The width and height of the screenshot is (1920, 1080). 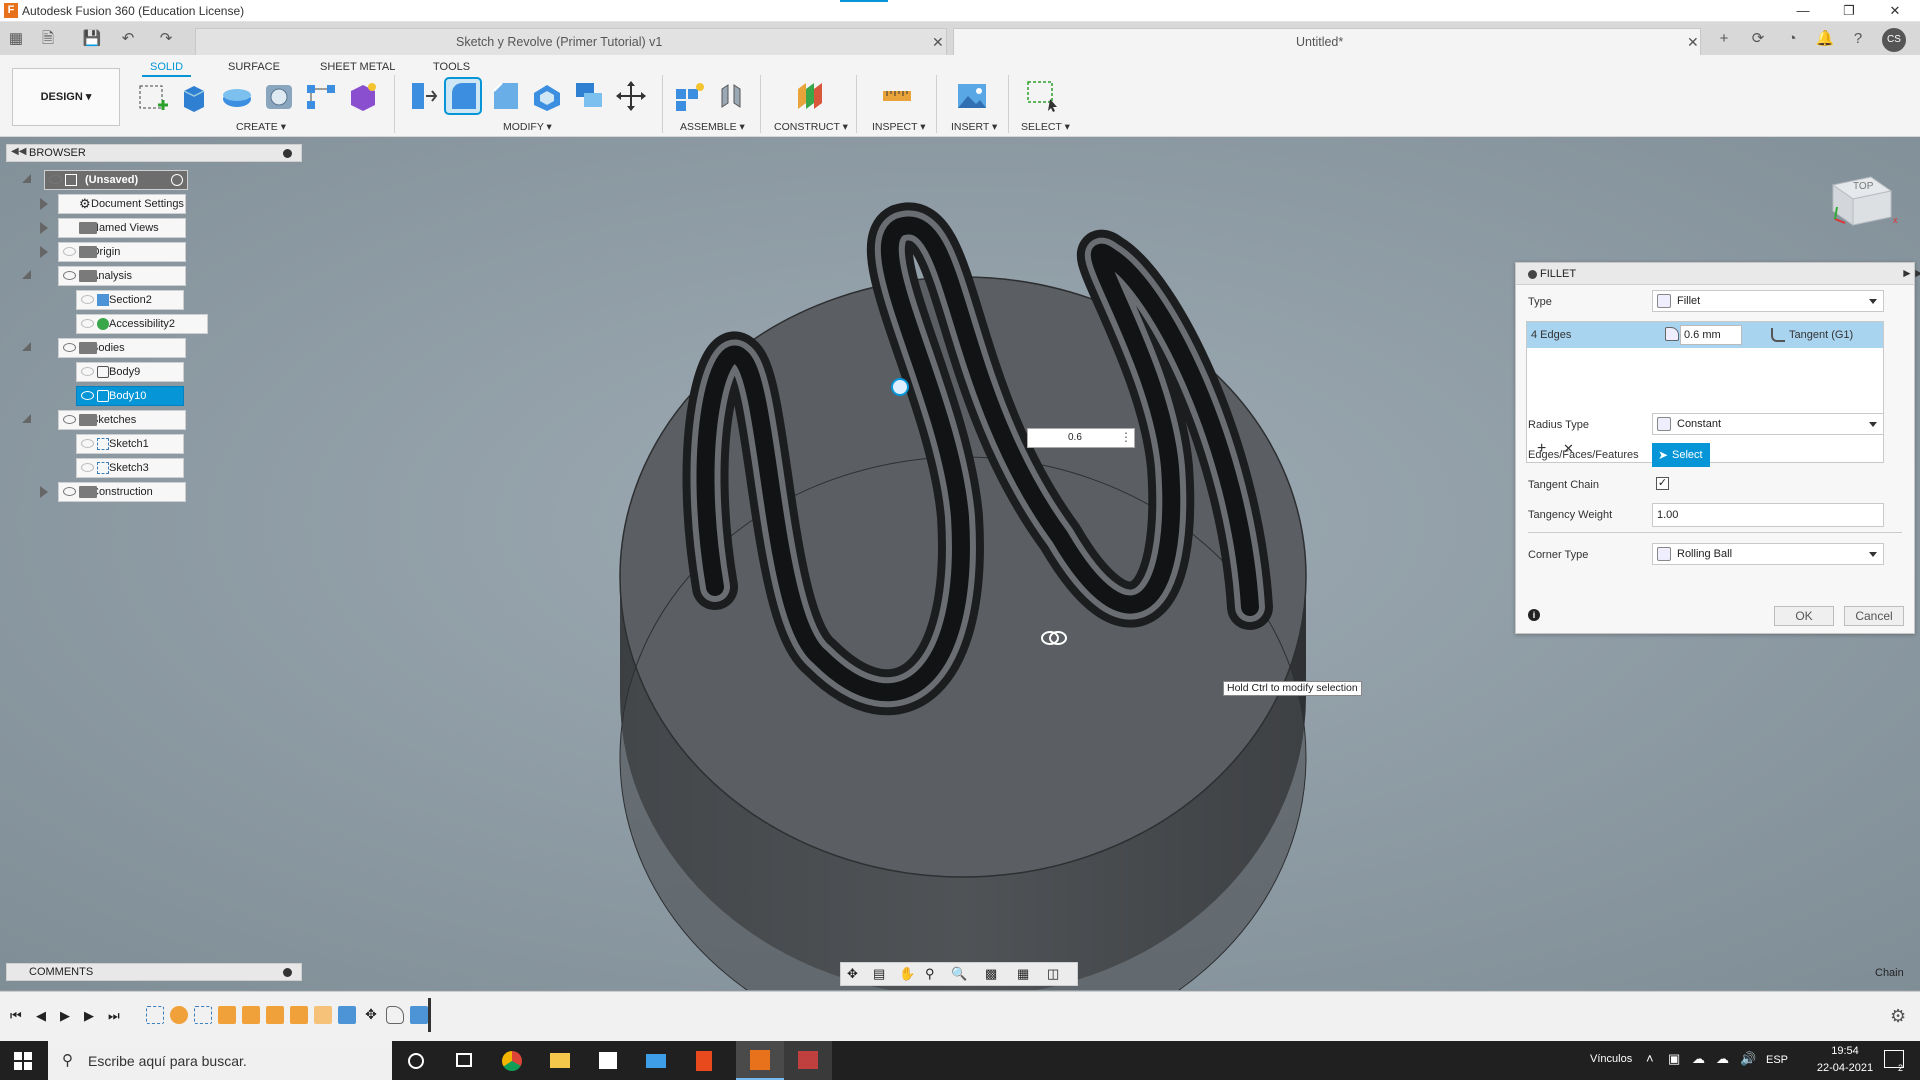 What do you see at coordinates (1758, 39) in the screenshot?
I see `extensions-icon: ⟳` at bounding box center [1758, 39].